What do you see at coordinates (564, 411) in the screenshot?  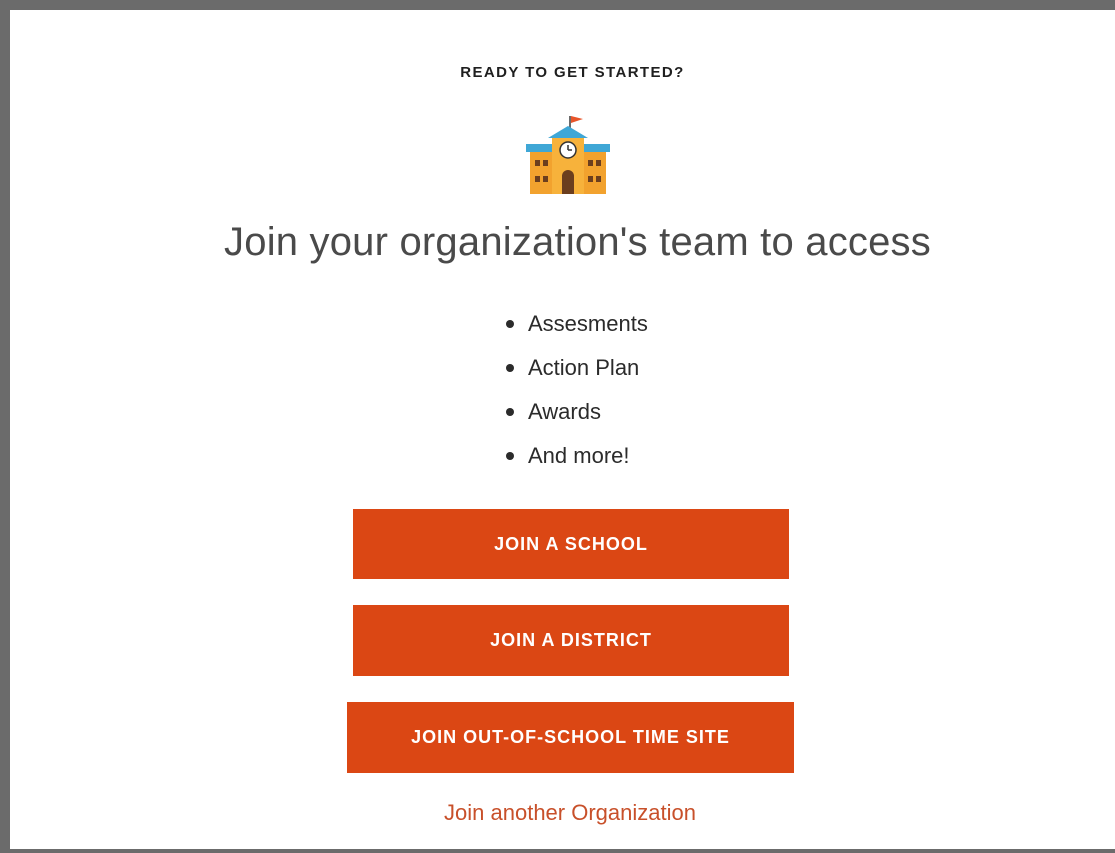 I see `list-item-label: Awards` at bounding box center [564, 411].